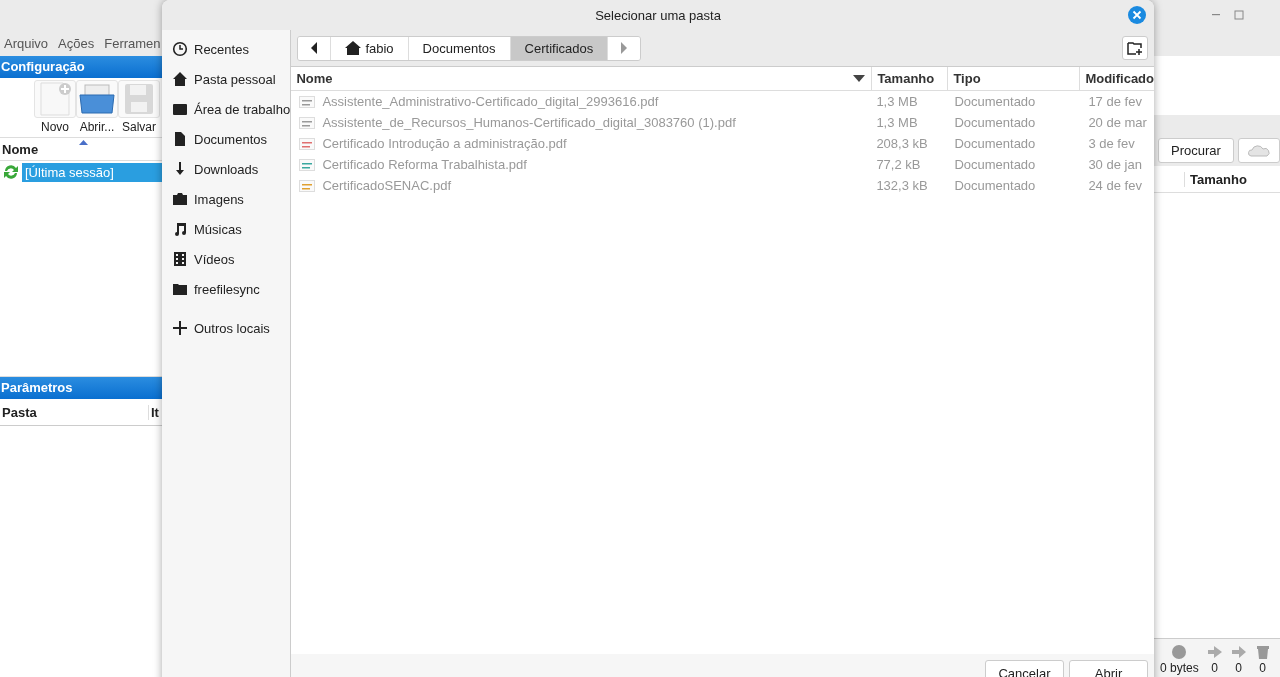  I want to click on film-icon, so click(180, 259).